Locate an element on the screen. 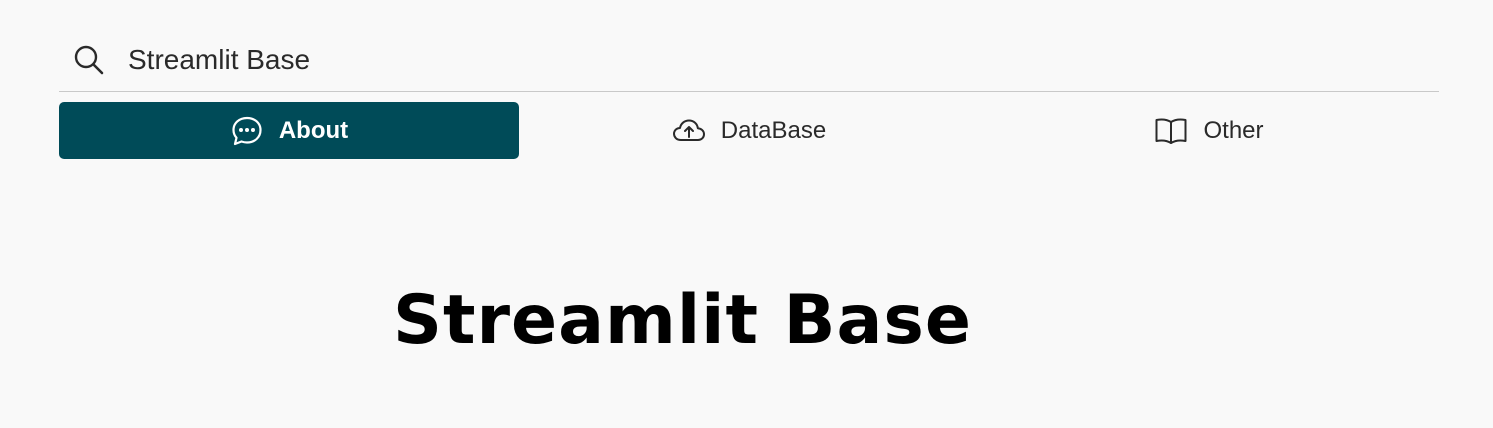  tab-label: DataBase is located at coordinates (773, 130).